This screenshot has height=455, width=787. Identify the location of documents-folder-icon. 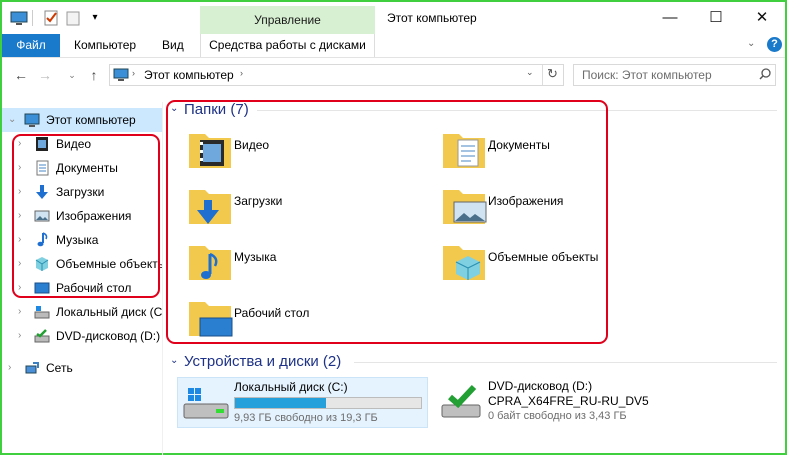
(464, 148).